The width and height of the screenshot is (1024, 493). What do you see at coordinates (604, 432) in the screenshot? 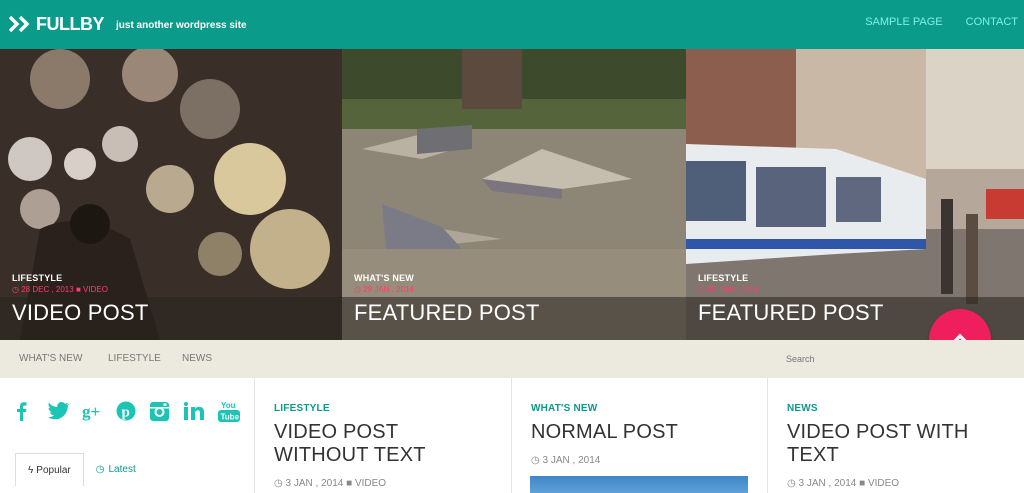
I see `post-title: NORMAL POST` at bounding box center [604, 432].